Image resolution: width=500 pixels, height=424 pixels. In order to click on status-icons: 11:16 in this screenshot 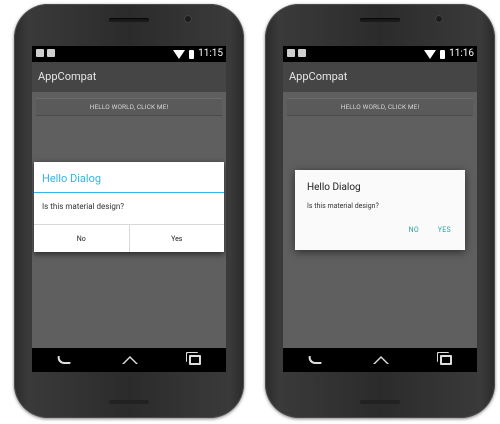, I will do `click(449, 54)`.